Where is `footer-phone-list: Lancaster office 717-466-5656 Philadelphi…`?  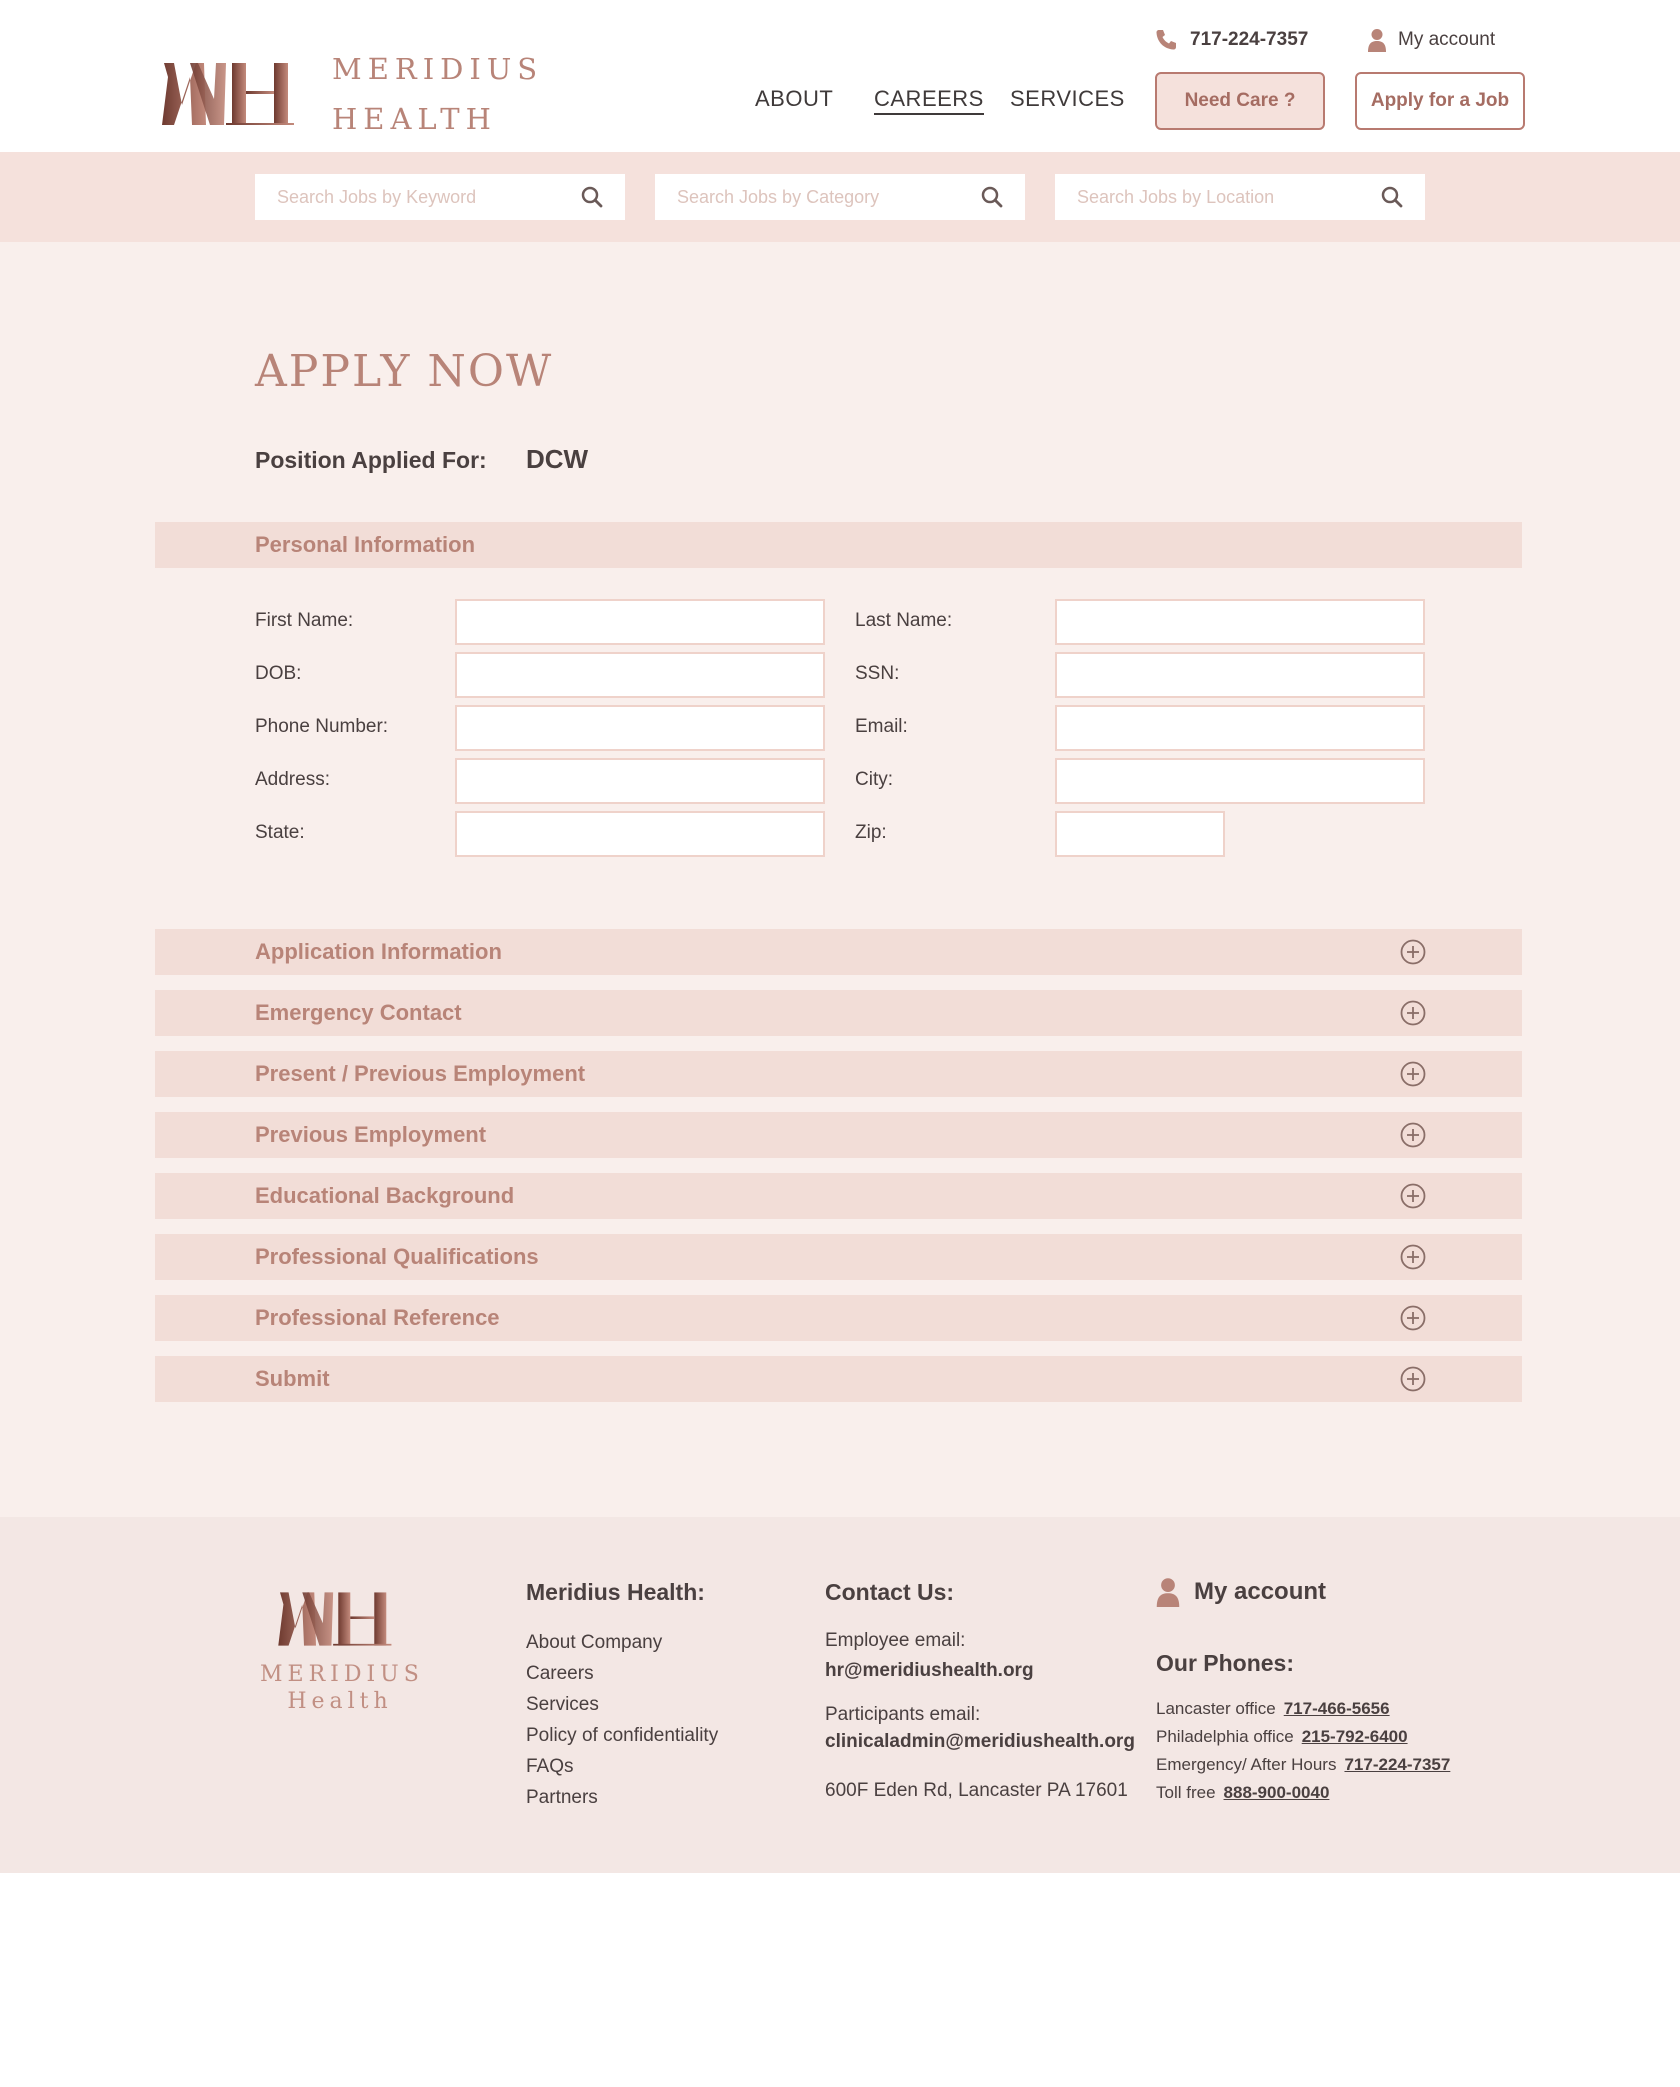
footer-phone-list: Lancaster office 717-466-5656 Philadelphi… is located at coordinates (1303, 1751).